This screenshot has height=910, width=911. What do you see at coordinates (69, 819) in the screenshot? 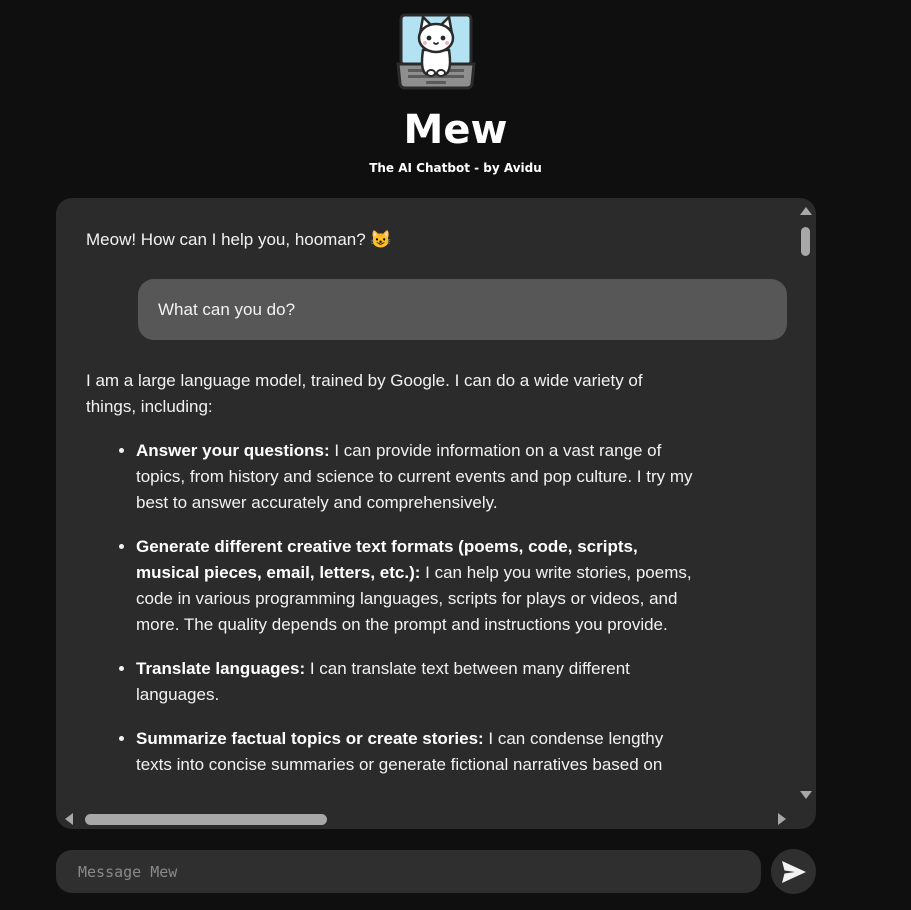
I see `scroll-left-arrow-icon` at bounding box center [69, 819].